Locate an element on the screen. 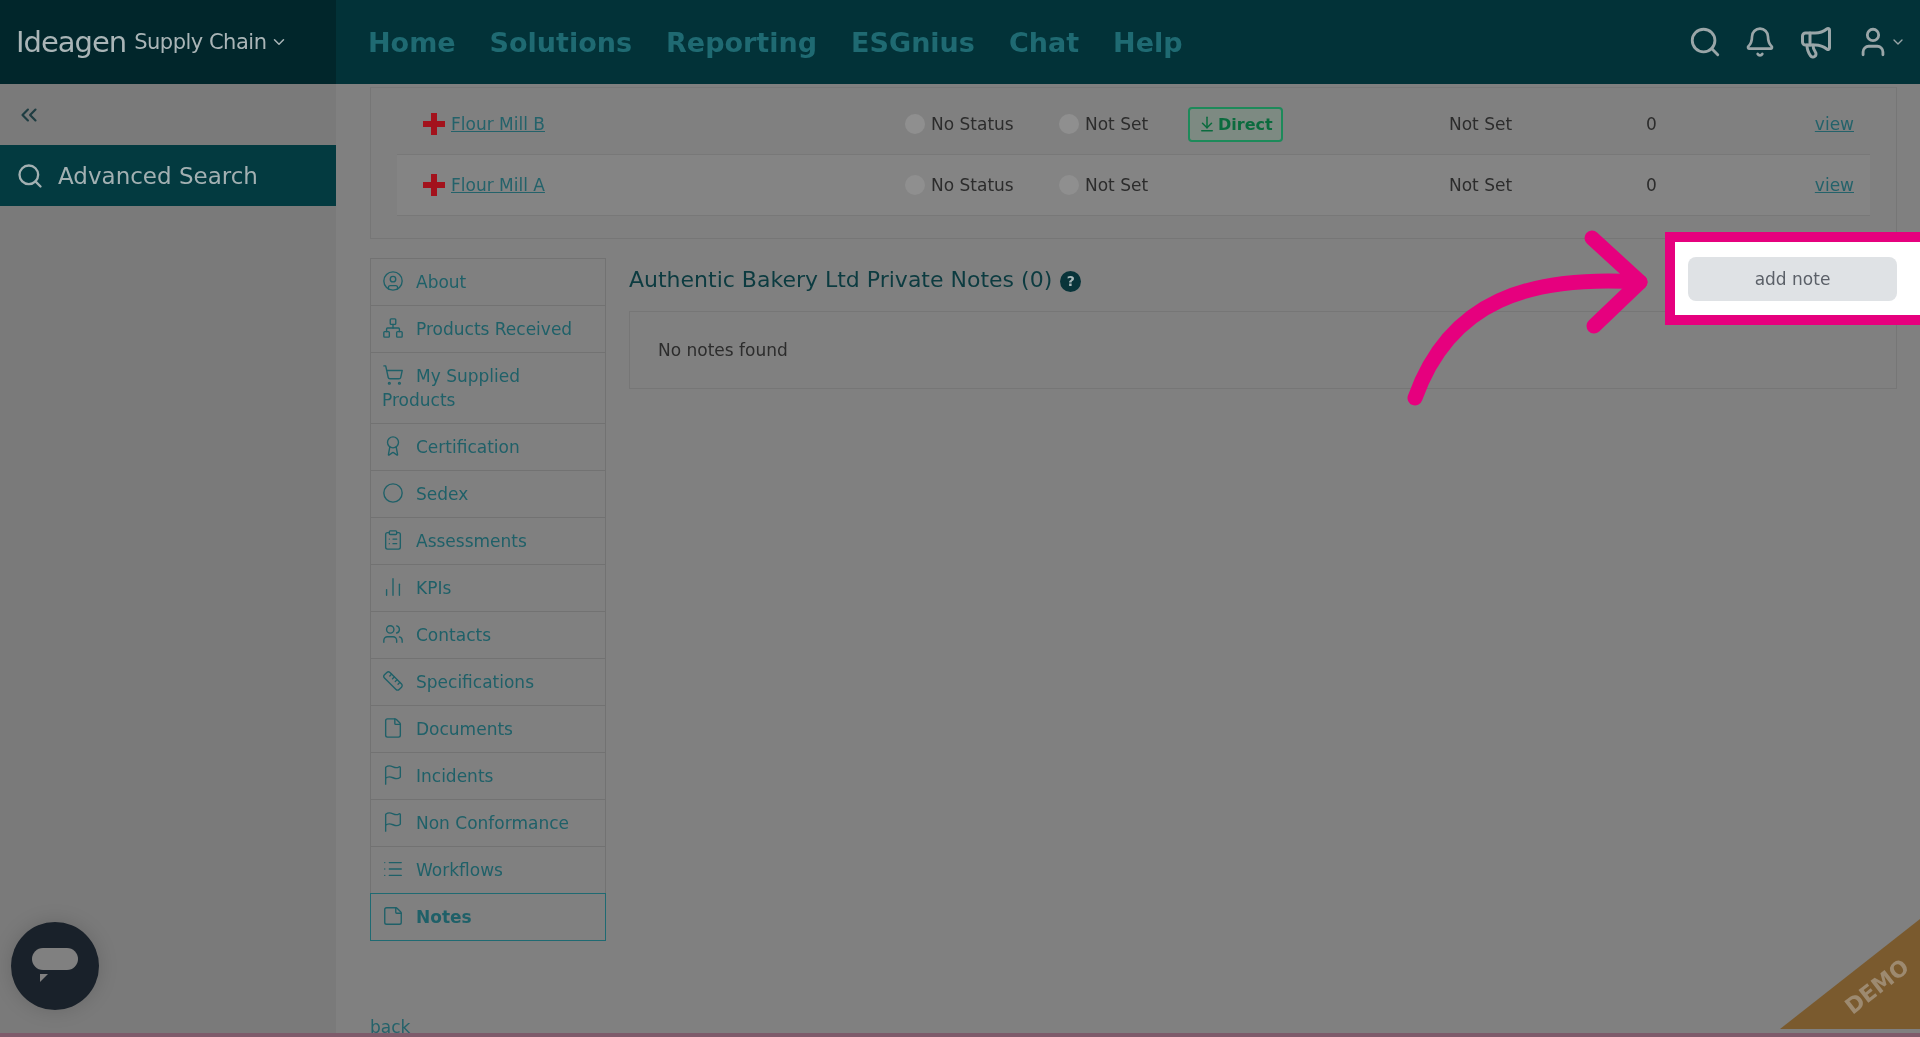 The image size is (1920, 1037). menu-item: Assessments is located at coordinates (488, 541).